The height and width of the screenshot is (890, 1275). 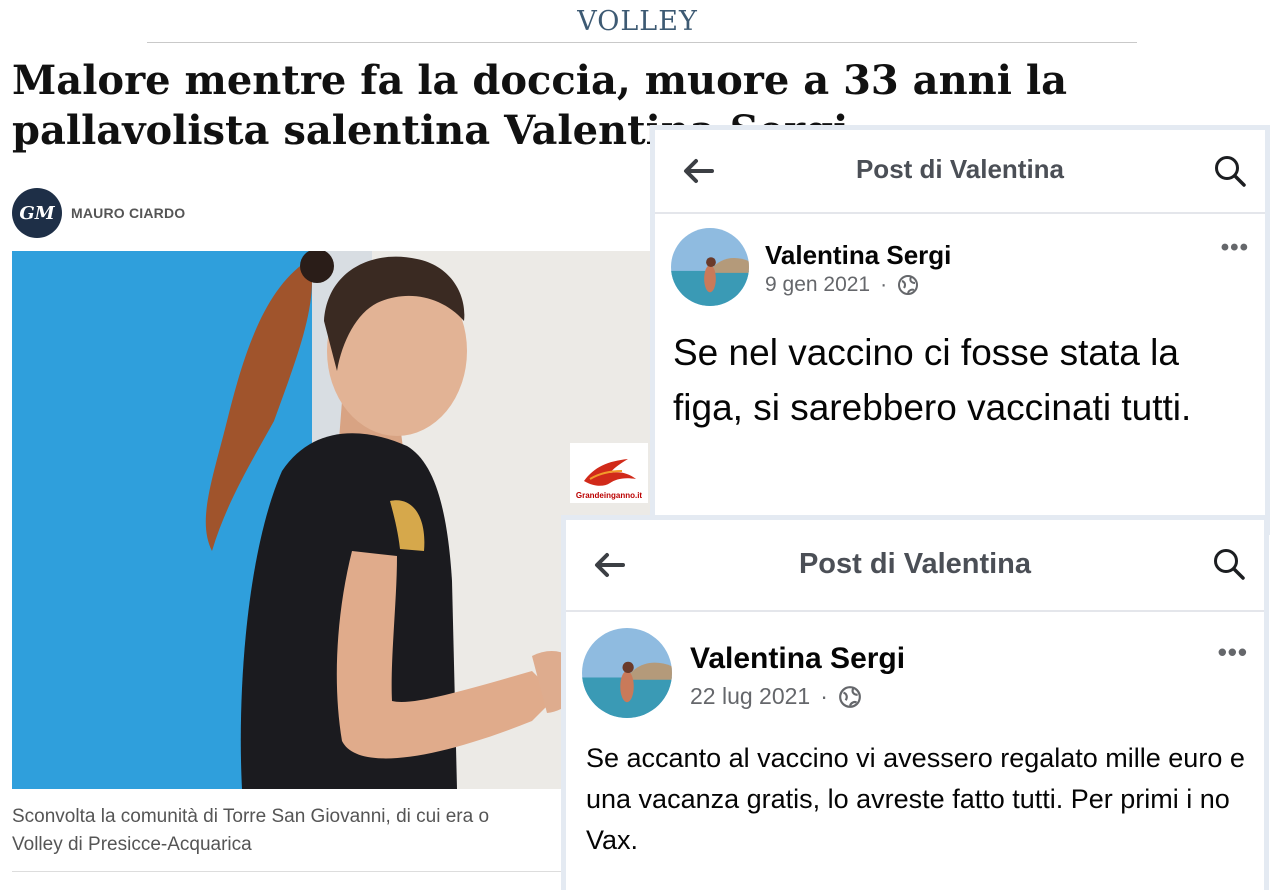 What do you see at coordinates (132, 844) in the screenshot?
I see `caption-line-2: Volley di Presicce-Acquarica` at bounding box center [132, 844].